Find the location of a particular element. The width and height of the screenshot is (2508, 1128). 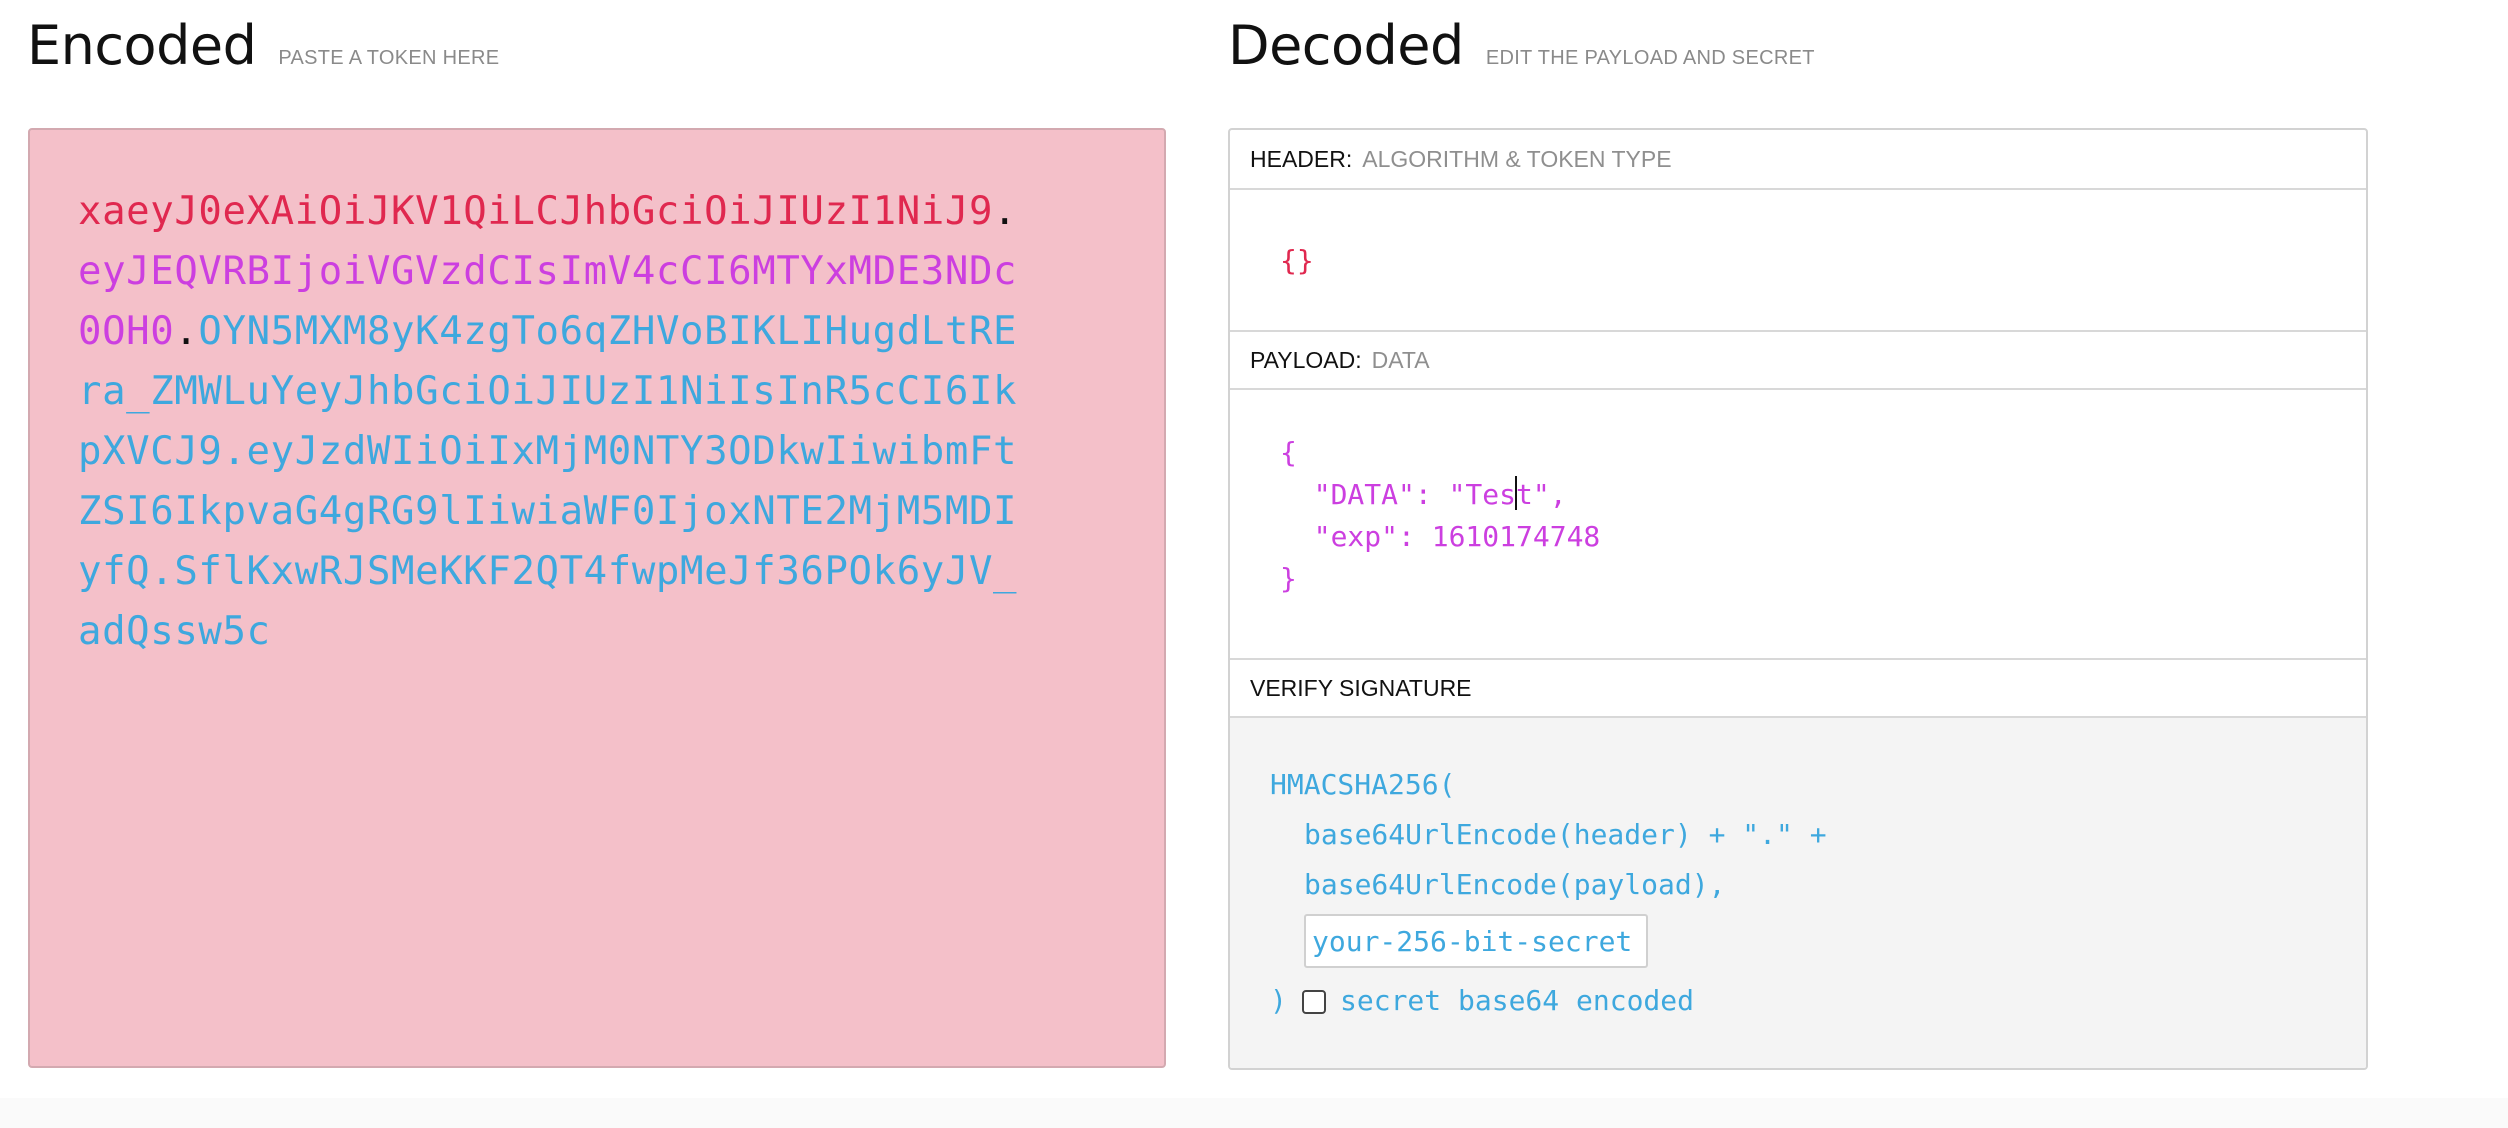

payload-data-line-start: "DATA": "Tes is located at coordinates (1398, 494).